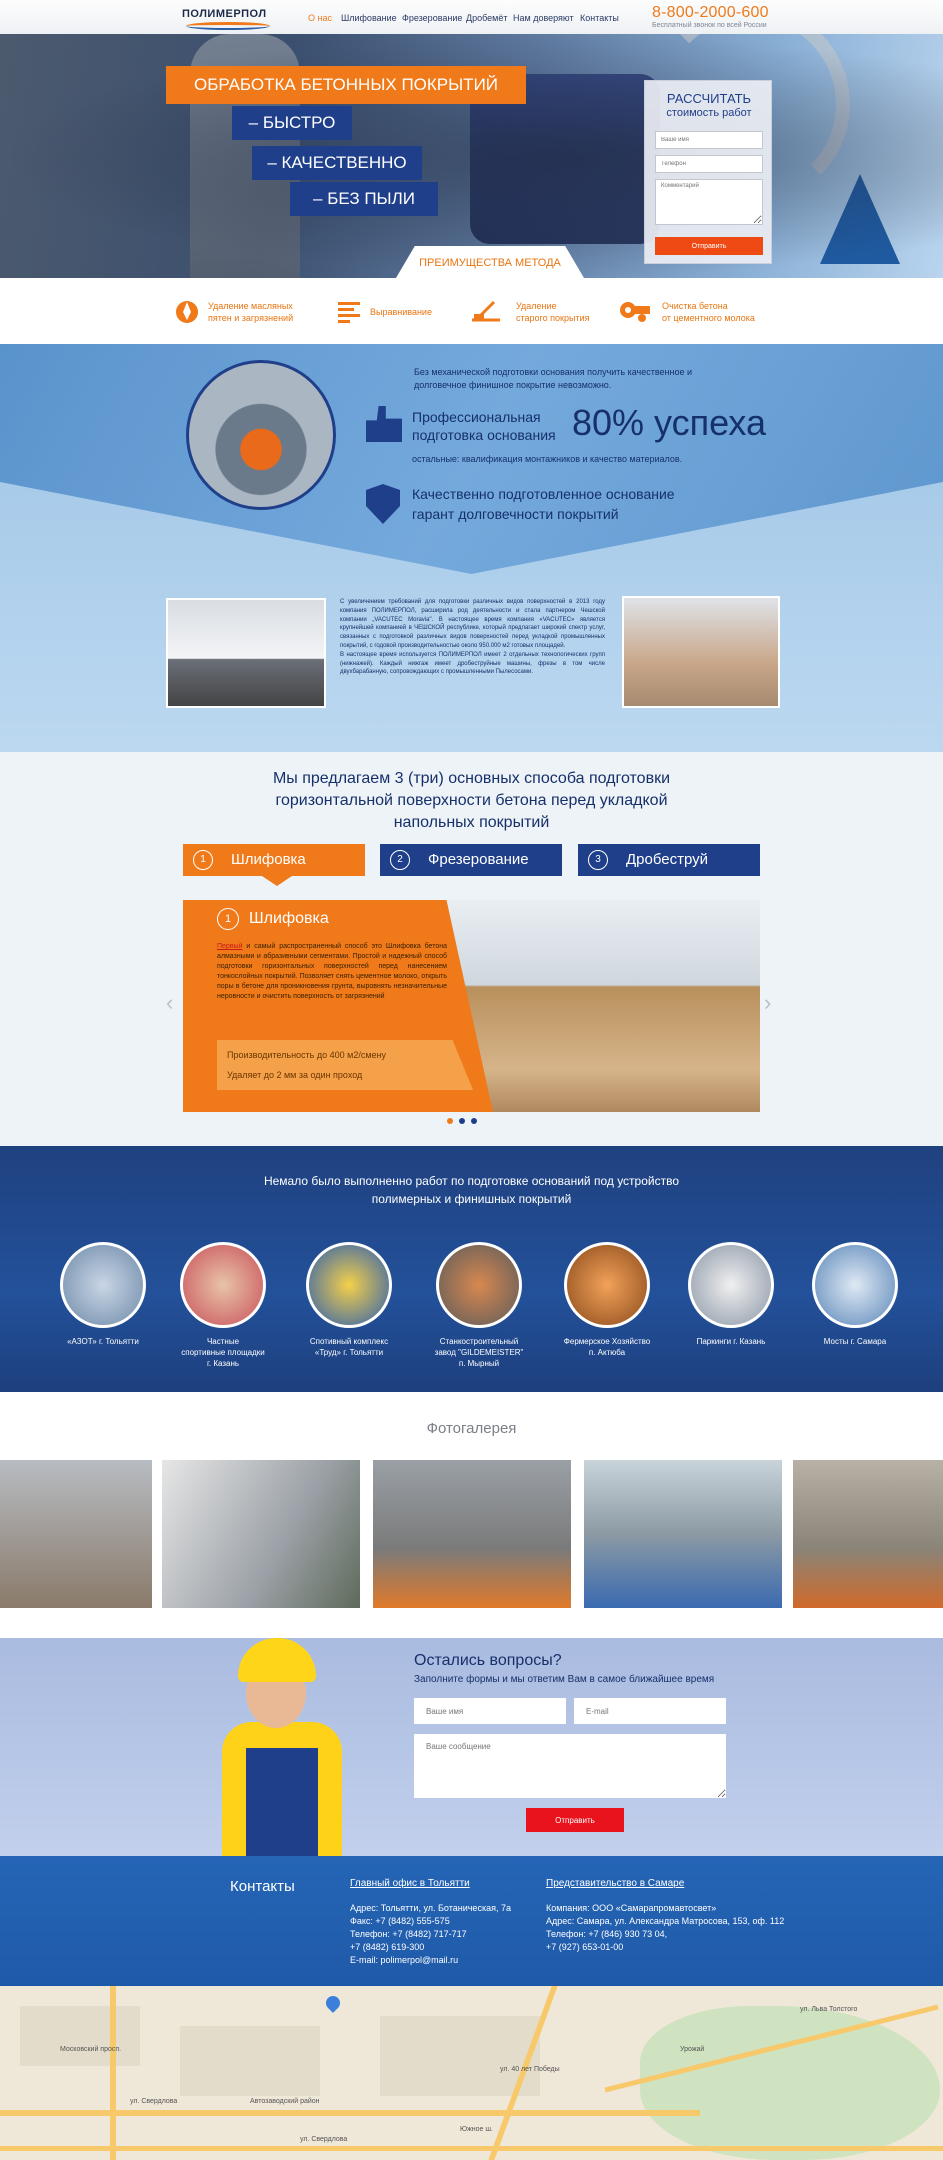  I want to click on logo-swoosh-icon, so click(228, 26).